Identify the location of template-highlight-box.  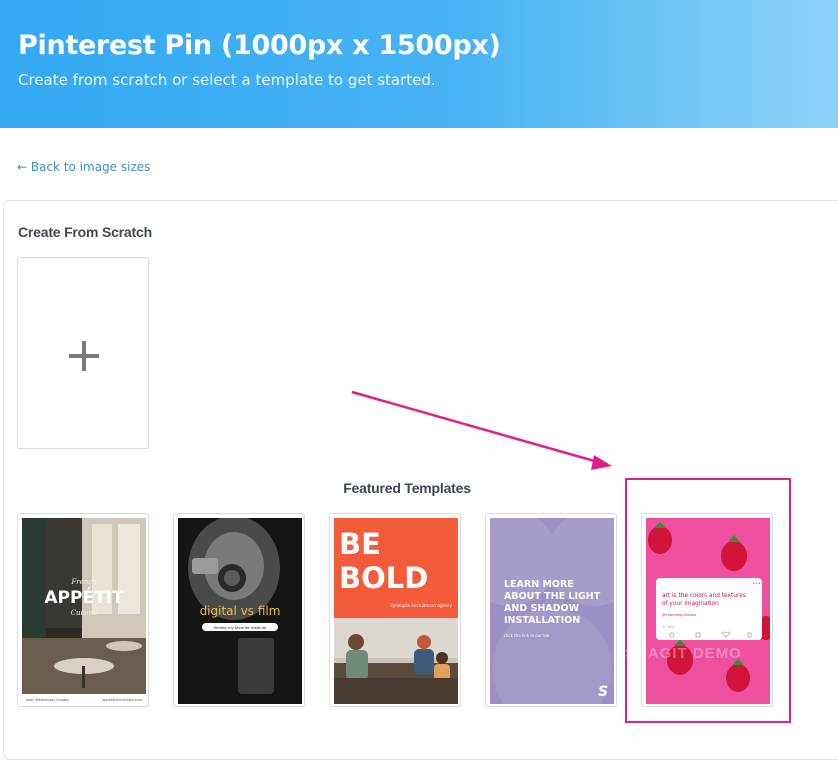
(708, 600).